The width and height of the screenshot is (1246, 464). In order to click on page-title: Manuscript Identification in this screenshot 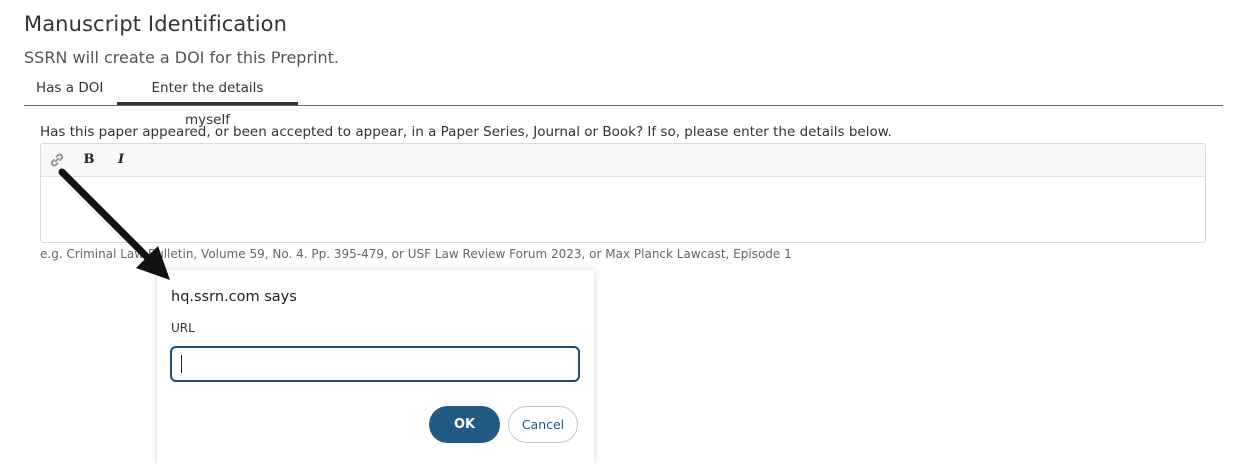, I will do `click(155, 24)`.